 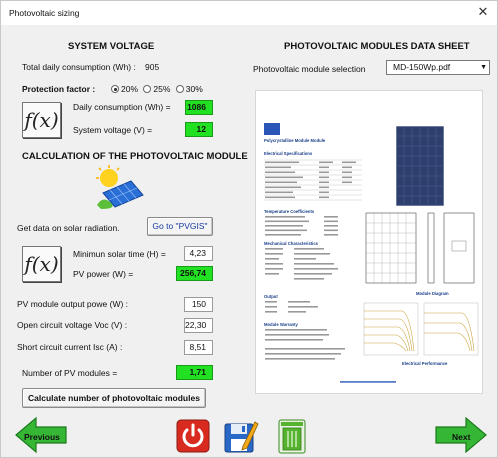 What do you see at coordinates (59, 89) in the screenshot?
I see `protection-factor-label: Protection factor :` at bounding box center [59, 89].